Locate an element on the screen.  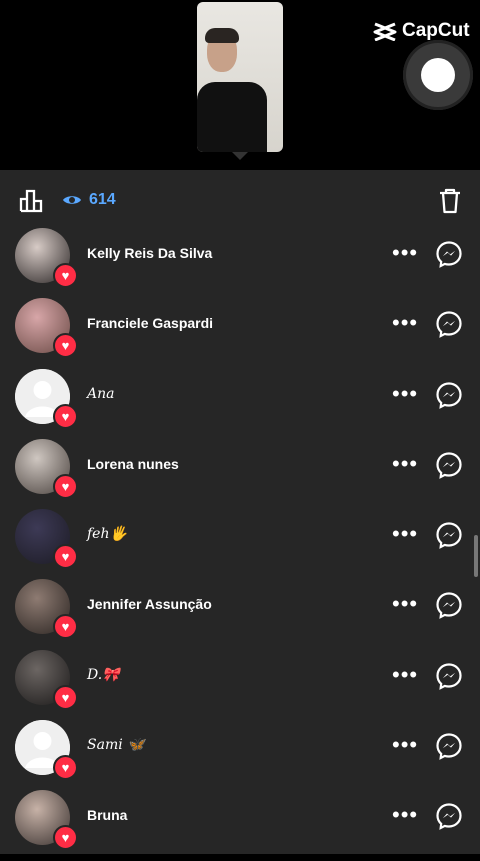
viewer-name: D.🎀 is located at coordinates (103, 674).